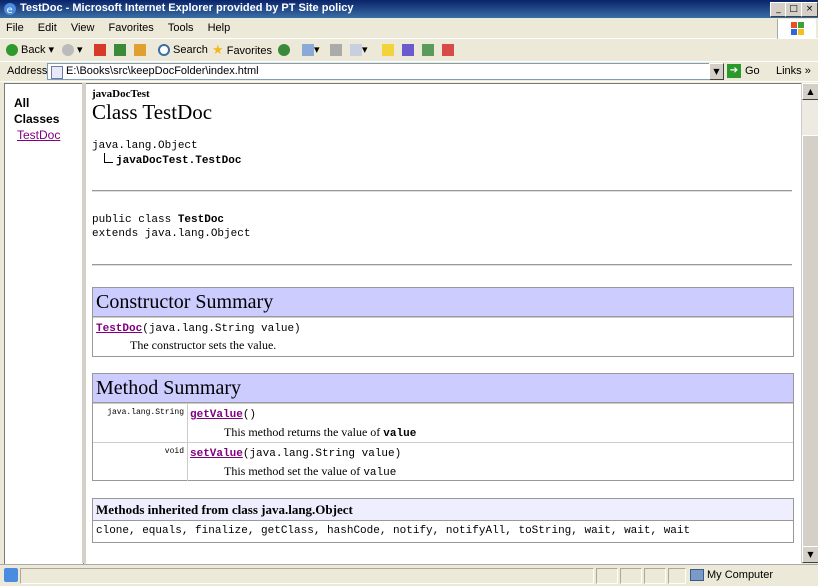 The image size is (818, 586). Describe the element at coordinates (294, 471) in the screenshot. I see `method-description-text: This method set the value of` at that location.